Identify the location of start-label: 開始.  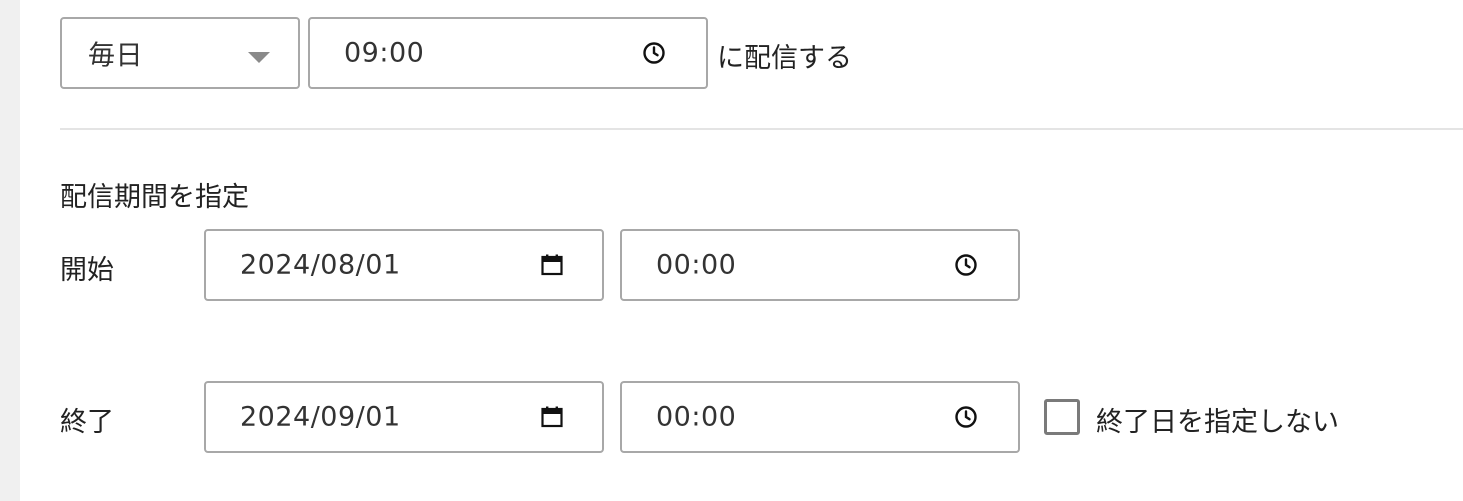
(87, 270).